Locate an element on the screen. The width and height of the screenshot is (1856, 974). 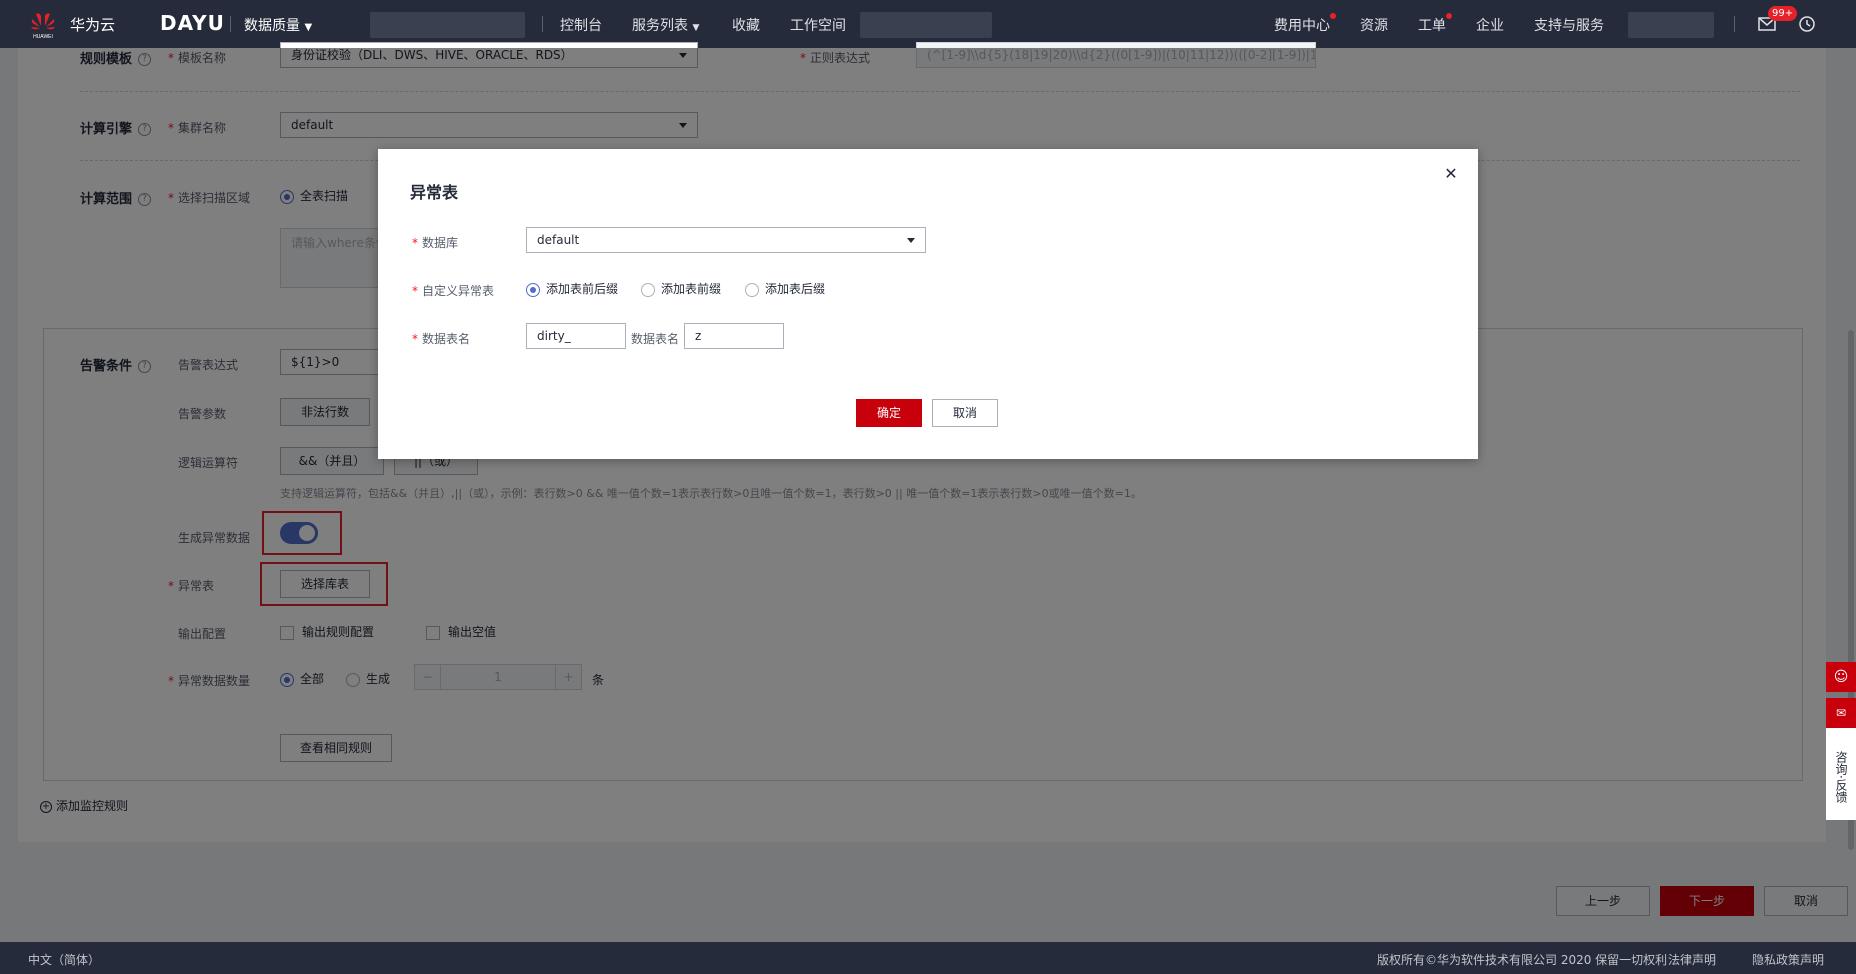
chevron-down-icon is located at coordinates (911, 240).